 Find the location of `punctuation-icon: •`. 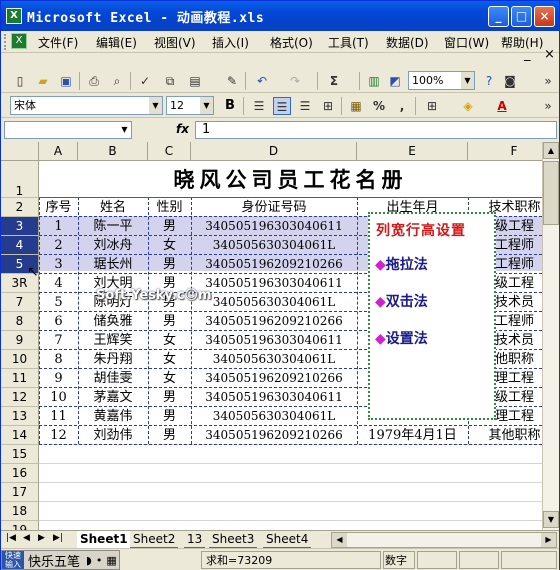

punctuation-icon: • is located at coordinates (99, 560).